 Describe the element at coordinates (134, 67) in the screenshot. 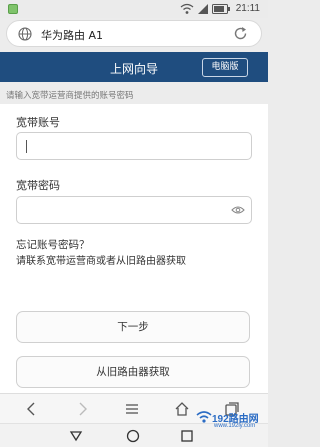

I see `header: 上网向导 电脑版` at that location.